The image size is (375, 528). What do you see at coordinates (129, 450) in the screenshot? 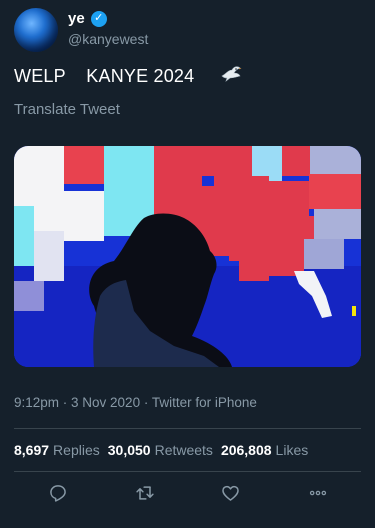
I see `retweets-count: 30,050` at bounding box center [129, 450].